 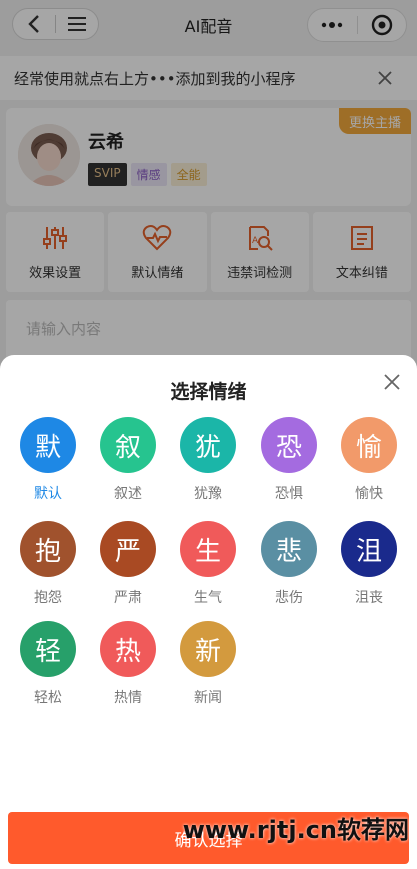 What do you see at coordinates (48, 549) in the screenshot?
I see `emotion-circle: 抱` at bounding box center [48, 549].